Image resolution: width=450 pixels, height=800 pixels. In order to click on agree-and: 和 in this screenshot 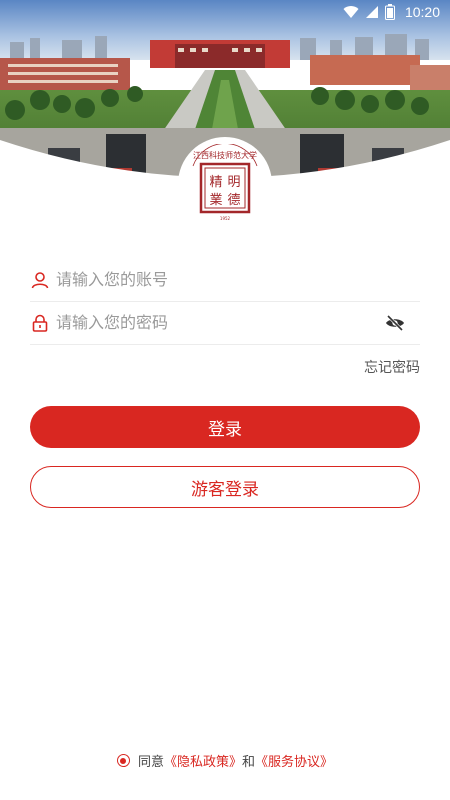, I will do `click(249, 762)`.